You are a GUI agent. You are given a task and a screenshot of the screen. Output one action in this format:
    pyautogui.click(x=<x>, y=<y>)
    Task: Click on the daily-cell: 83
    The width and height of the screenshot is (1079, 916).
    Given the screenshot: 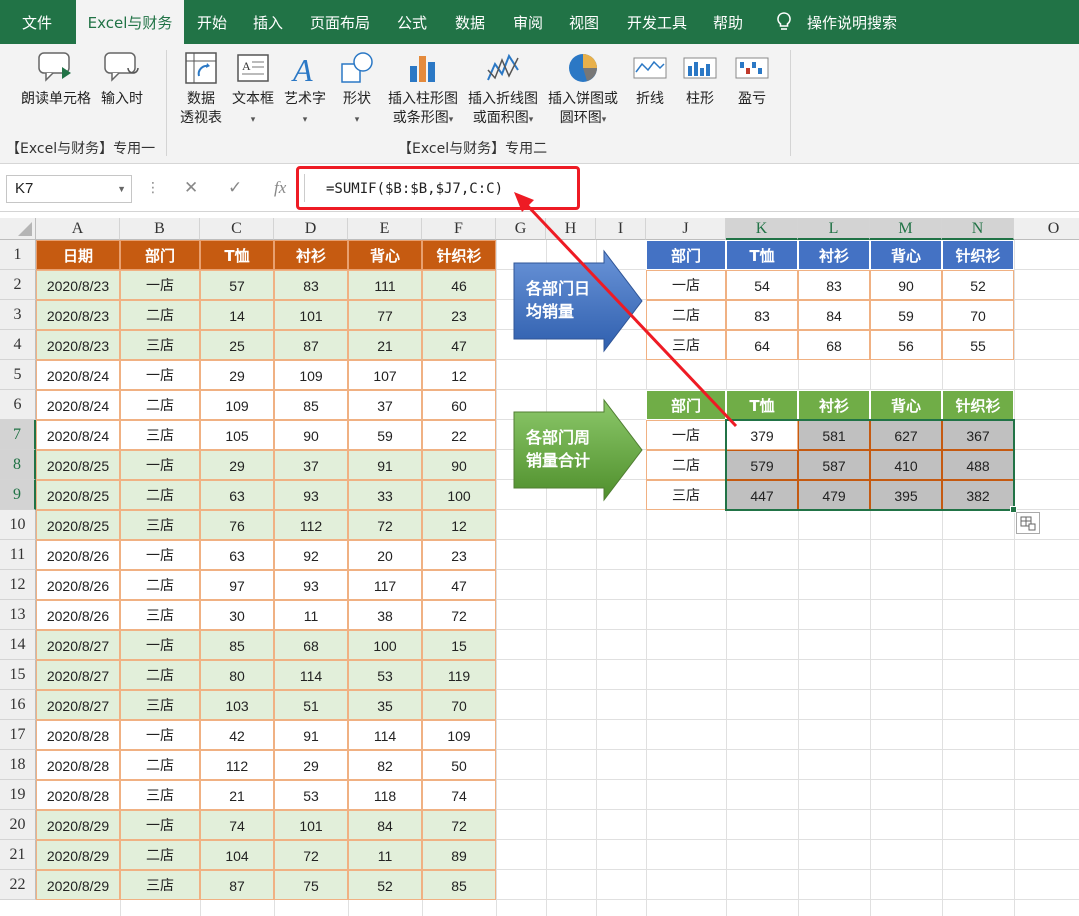 What is the action you would take?
    pyautogui.click(x=834, y=285)
    